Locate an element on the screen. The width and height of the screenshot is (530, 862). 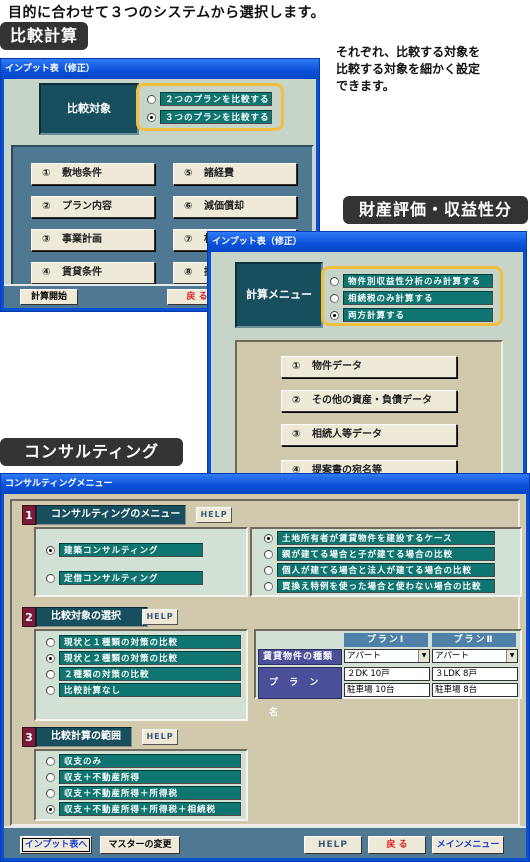
button-plan-content: ② プラン内容 is located at coordinates (93, 207).